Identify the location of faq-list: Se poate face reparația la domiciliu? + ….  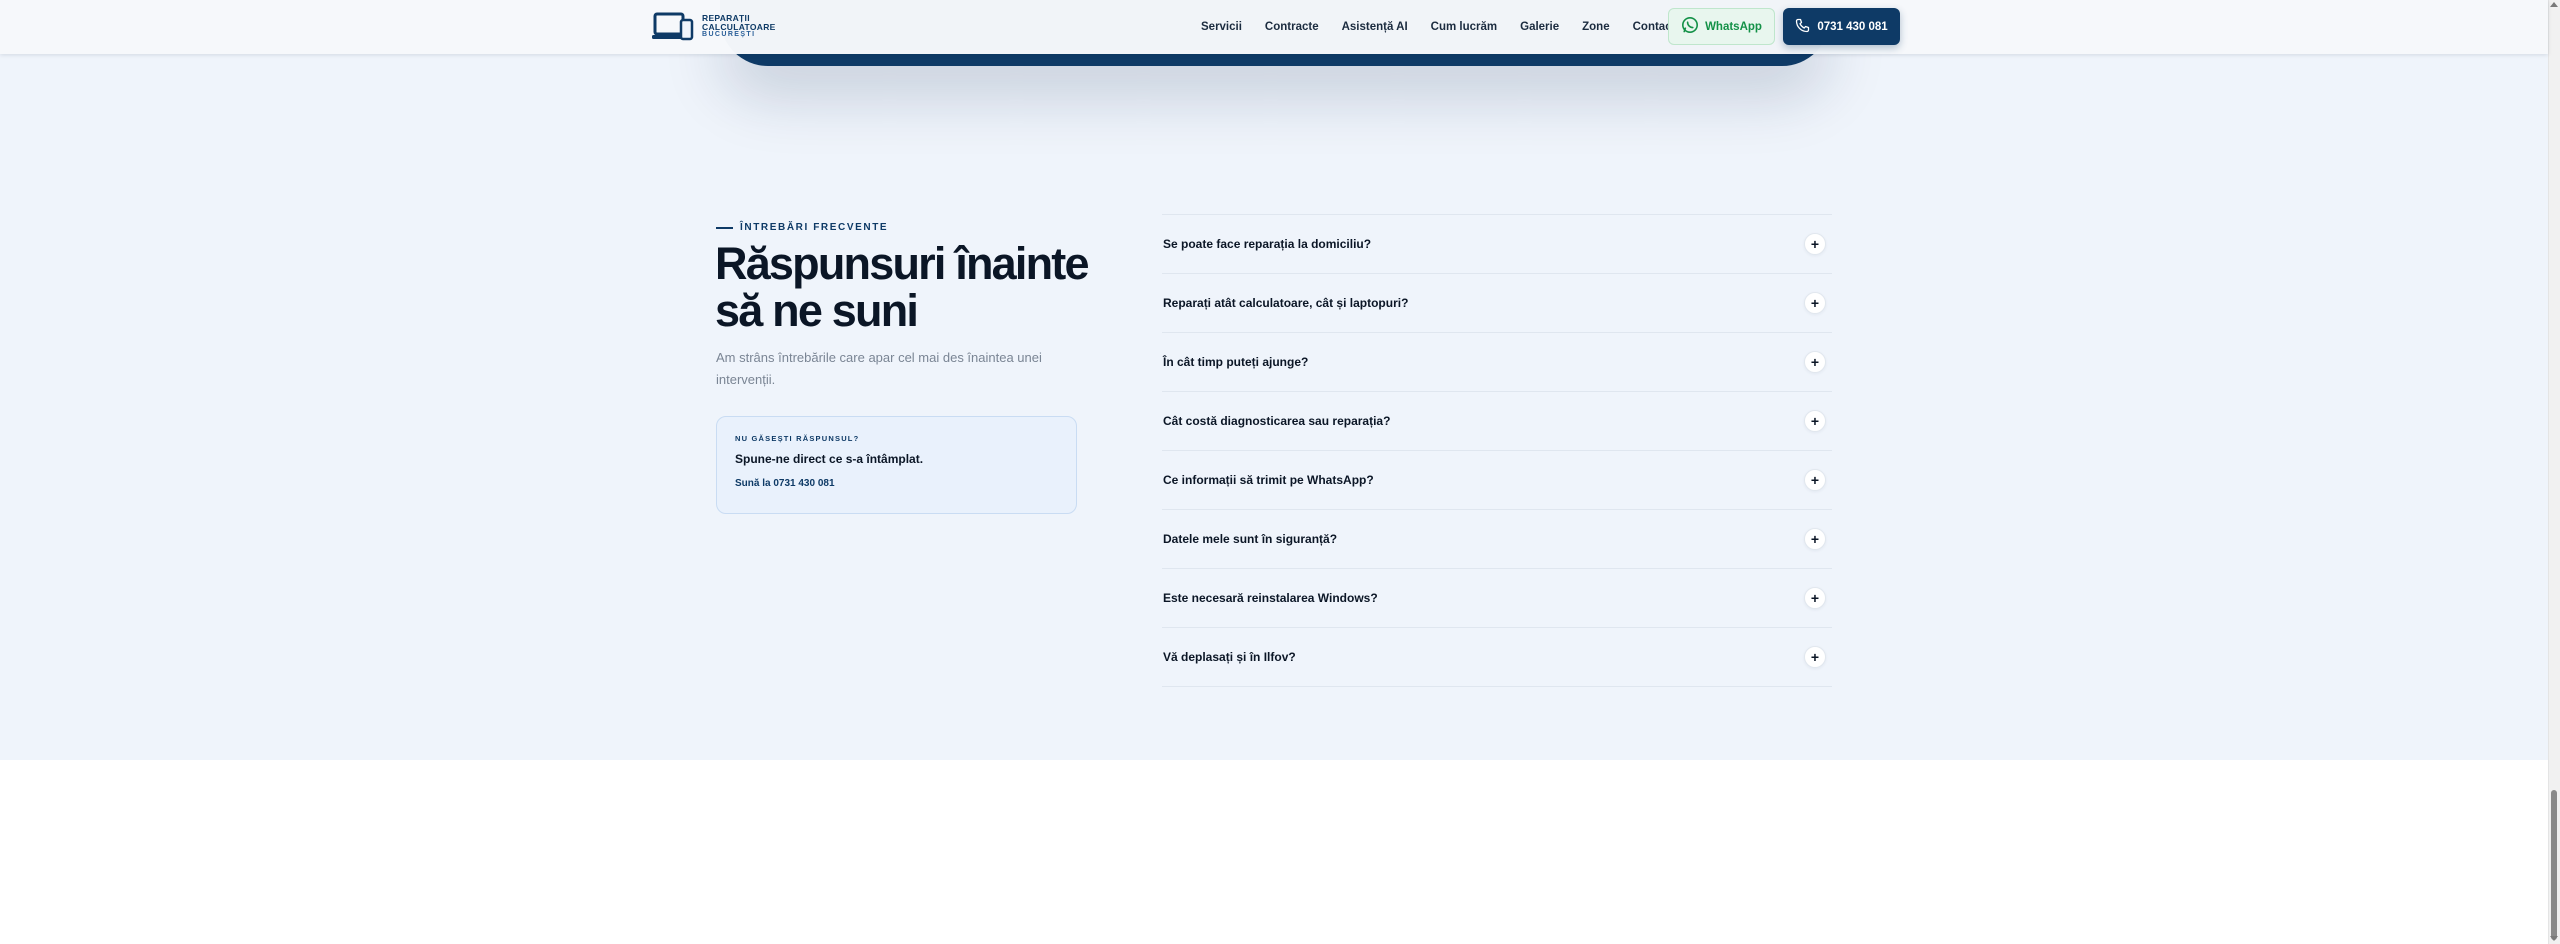
(1497, 450).